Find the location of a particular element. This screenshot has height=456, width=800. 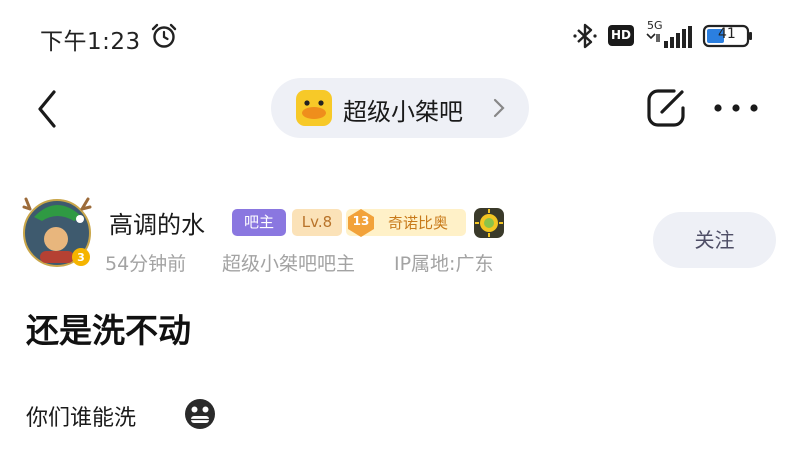

edit-icon is located at coordinates (666, 108).